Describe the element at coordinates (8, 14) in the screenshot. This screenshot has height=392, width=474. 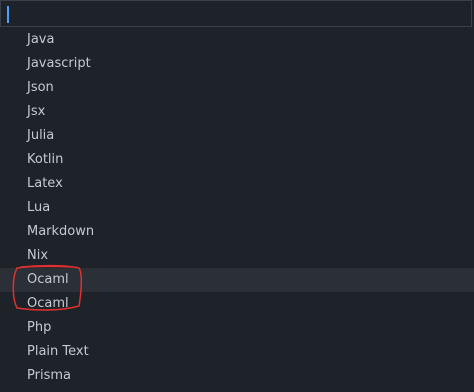
I see `text-caret` at that location.